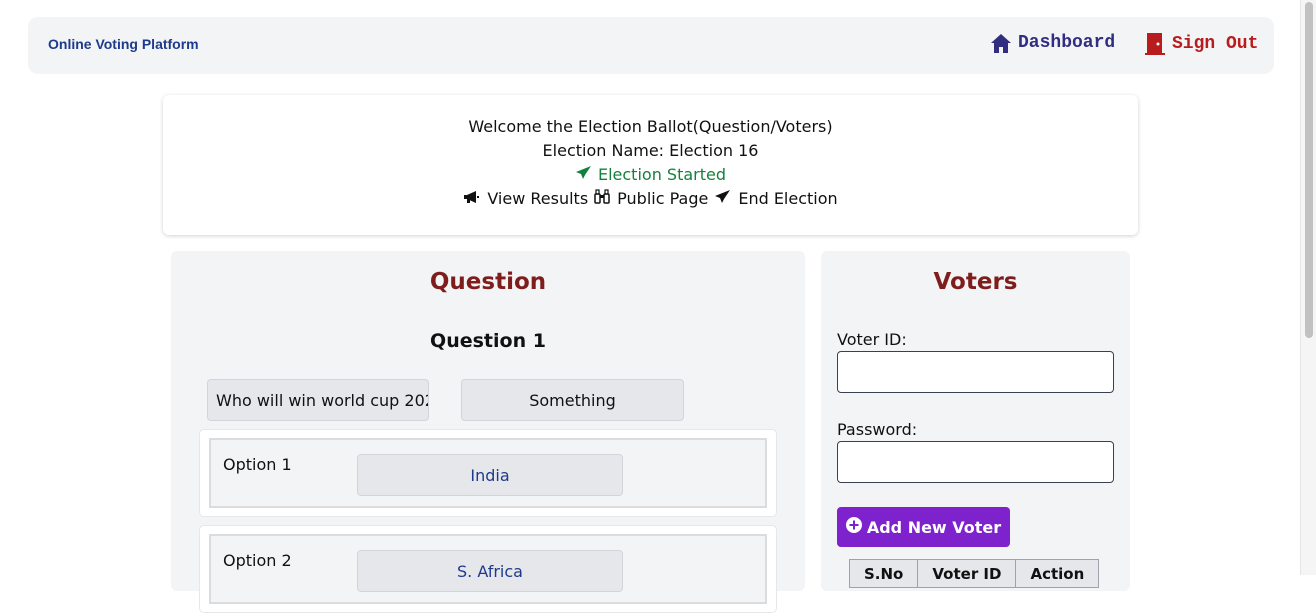 The height and width of the screenshot is (613, 1316). I want to click on scrollbar, so click(1308, 287).